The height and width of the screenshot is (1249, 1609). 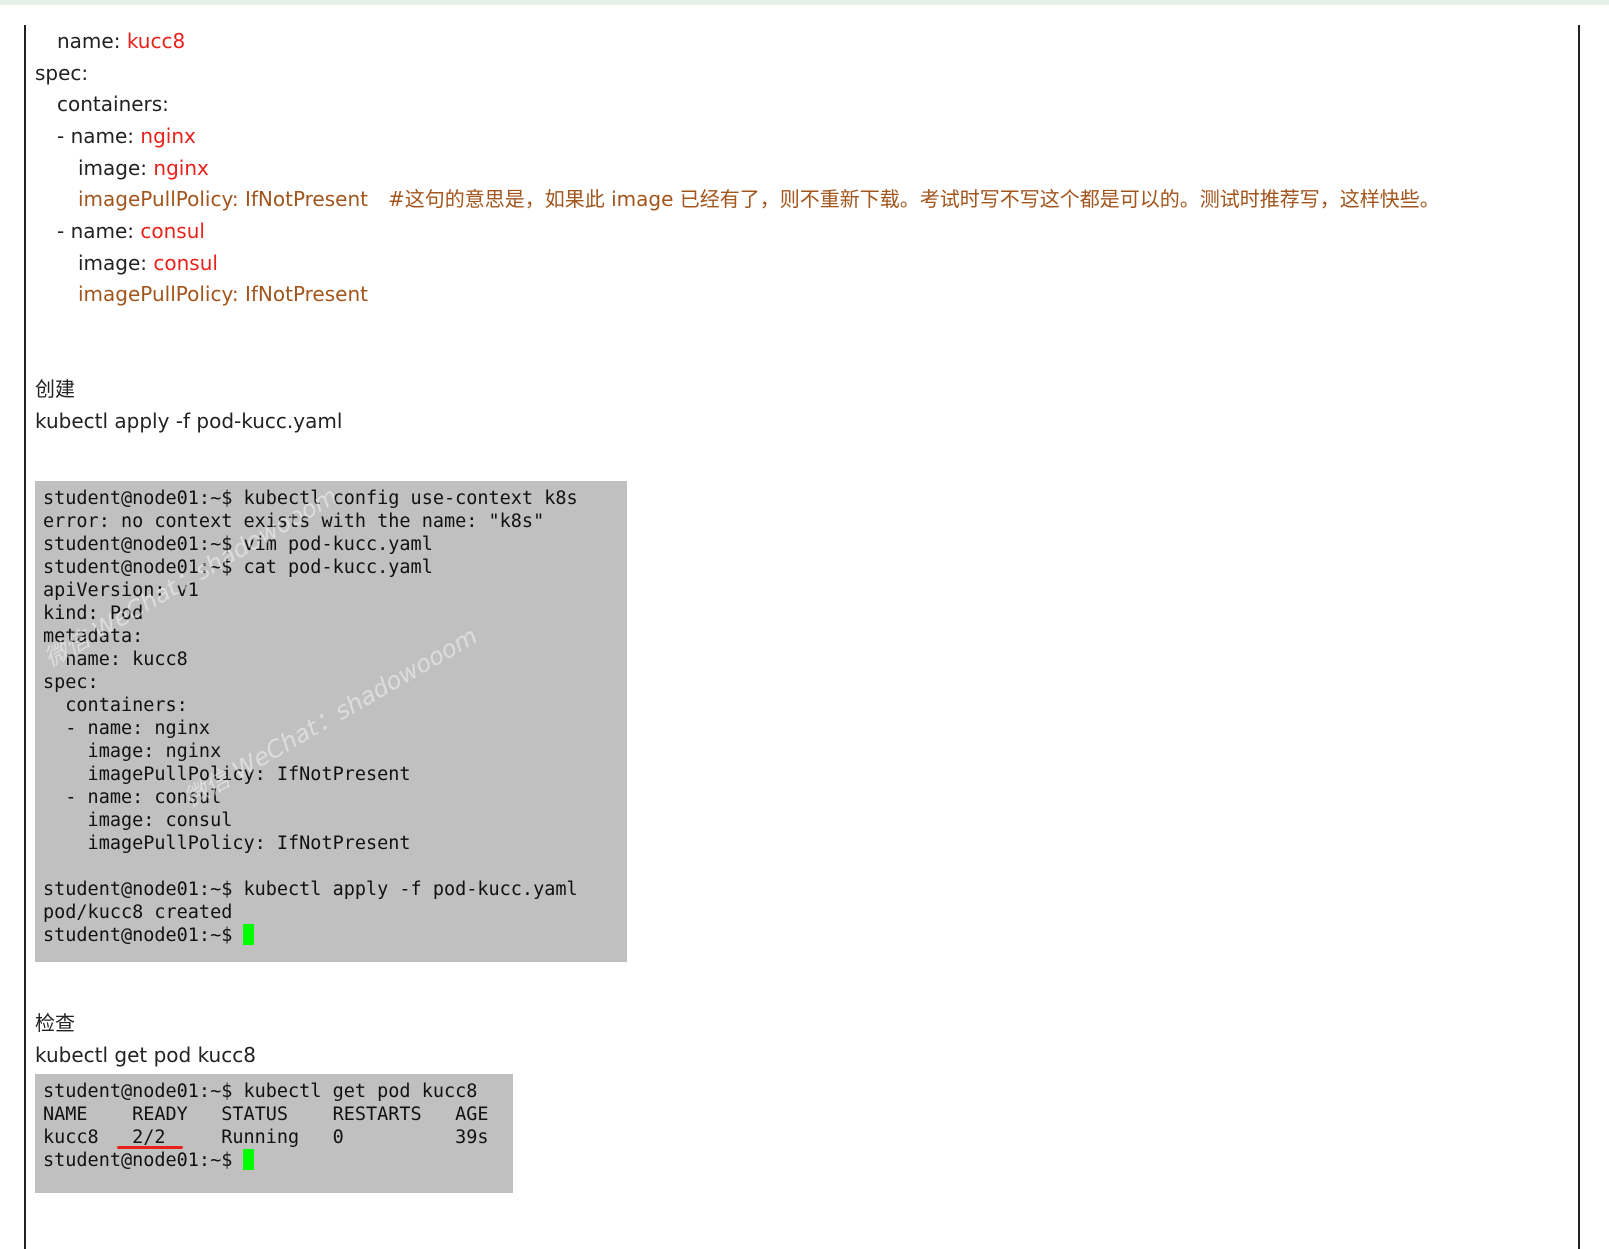 I want to click on heading-create: 创建, so click(x=55, y=389).